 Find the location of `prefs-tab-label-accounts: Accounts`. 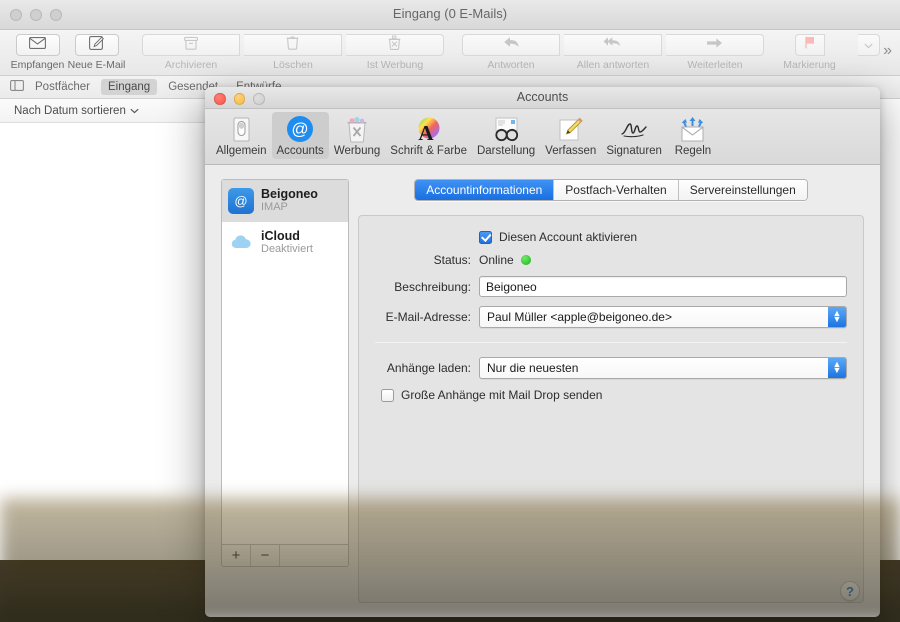

prefs-tab-label-accounts: Accounts is located at coordinates (300, 151).